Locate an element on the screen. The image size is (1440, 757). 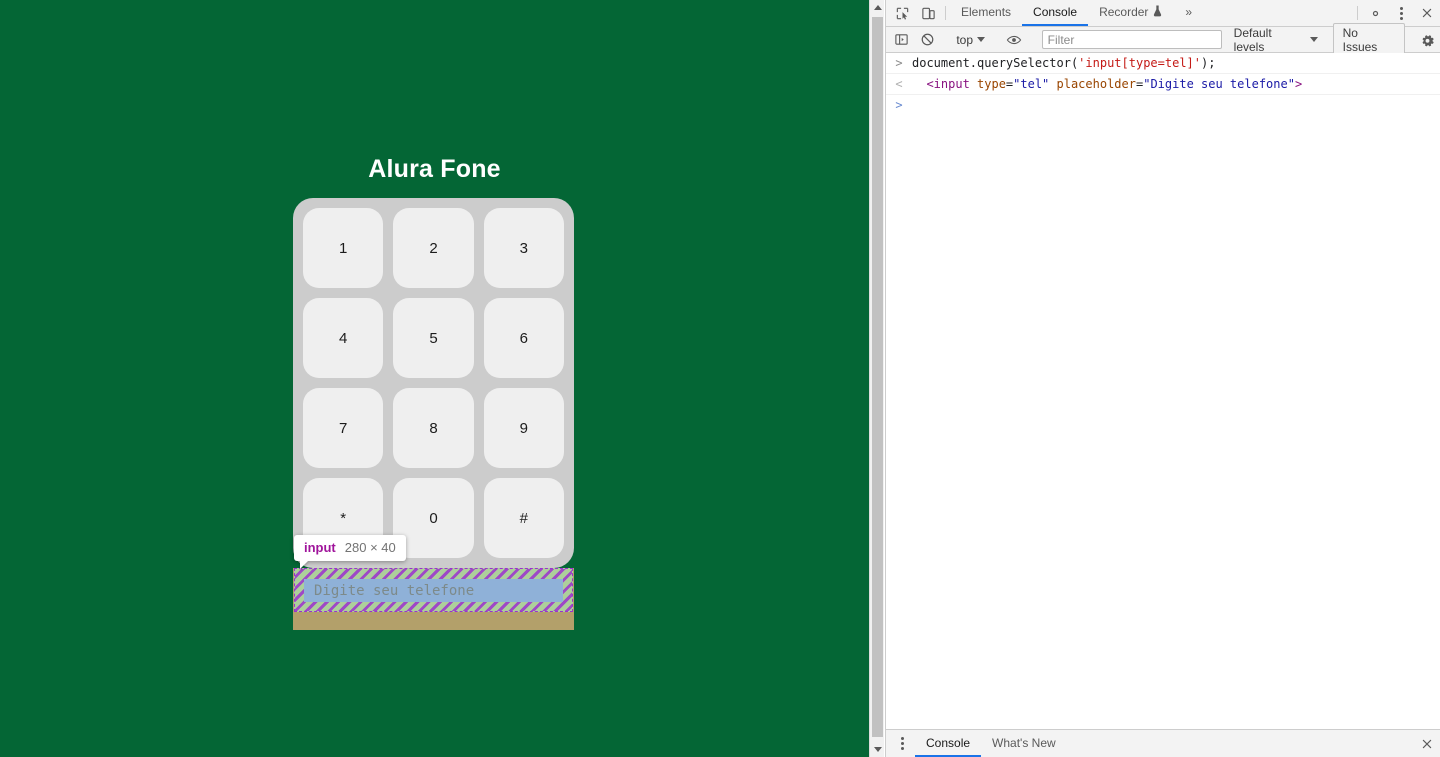
devtools-drawer: Console What's New is located at coordinates (1163, 743).